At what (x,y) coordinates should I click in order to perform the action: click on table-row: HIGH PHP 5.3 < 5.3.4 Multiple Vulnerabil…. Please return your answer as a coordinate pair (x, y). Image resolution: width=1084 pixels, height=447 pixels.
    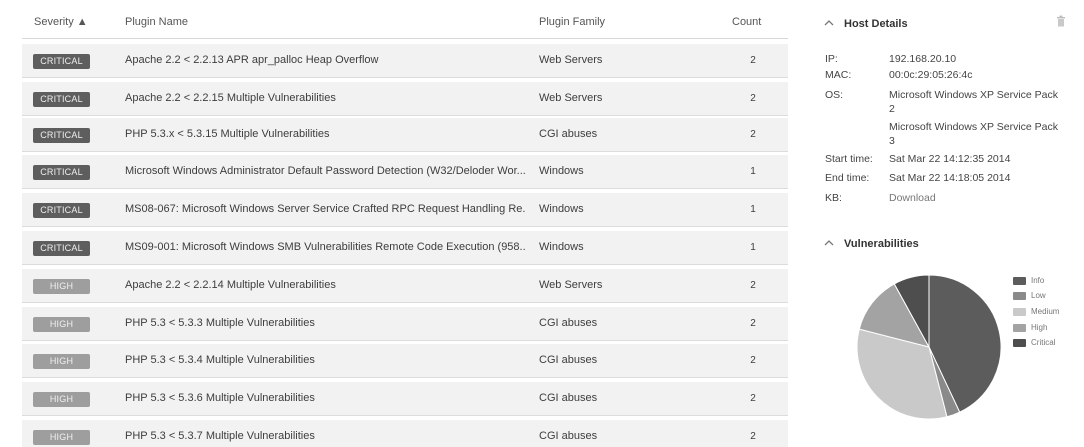
    Looking at the image, I should click on (405, 361).